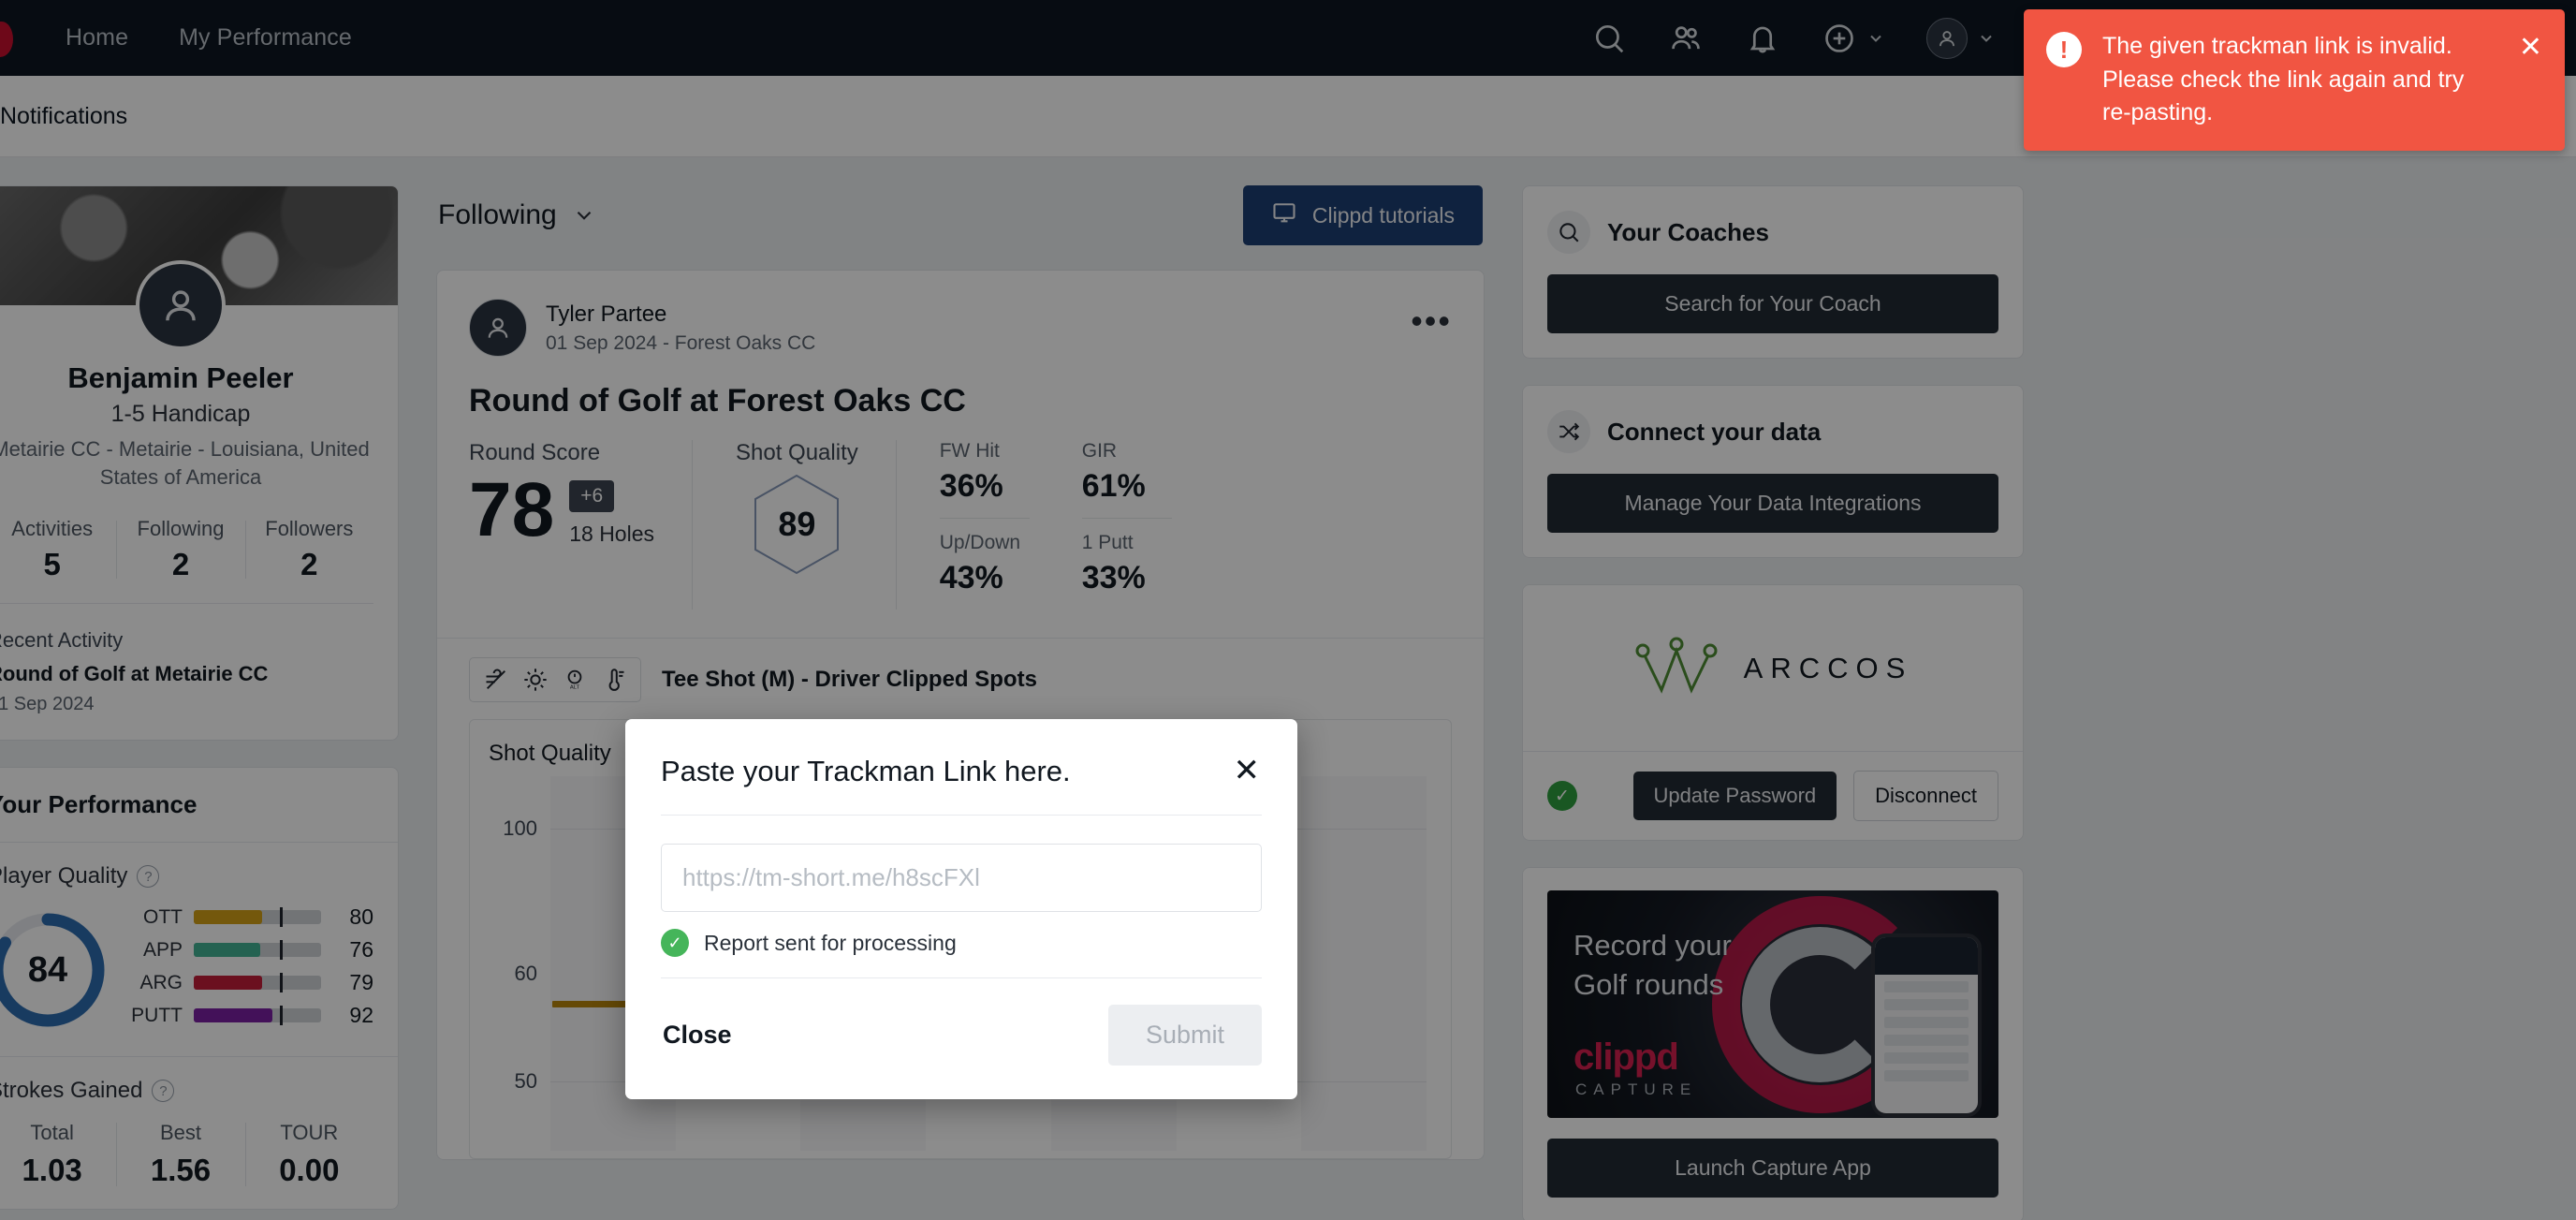  Describe the element at coordinates (697, 1035) in the screenshot. I see `close-button: Close` at that location.